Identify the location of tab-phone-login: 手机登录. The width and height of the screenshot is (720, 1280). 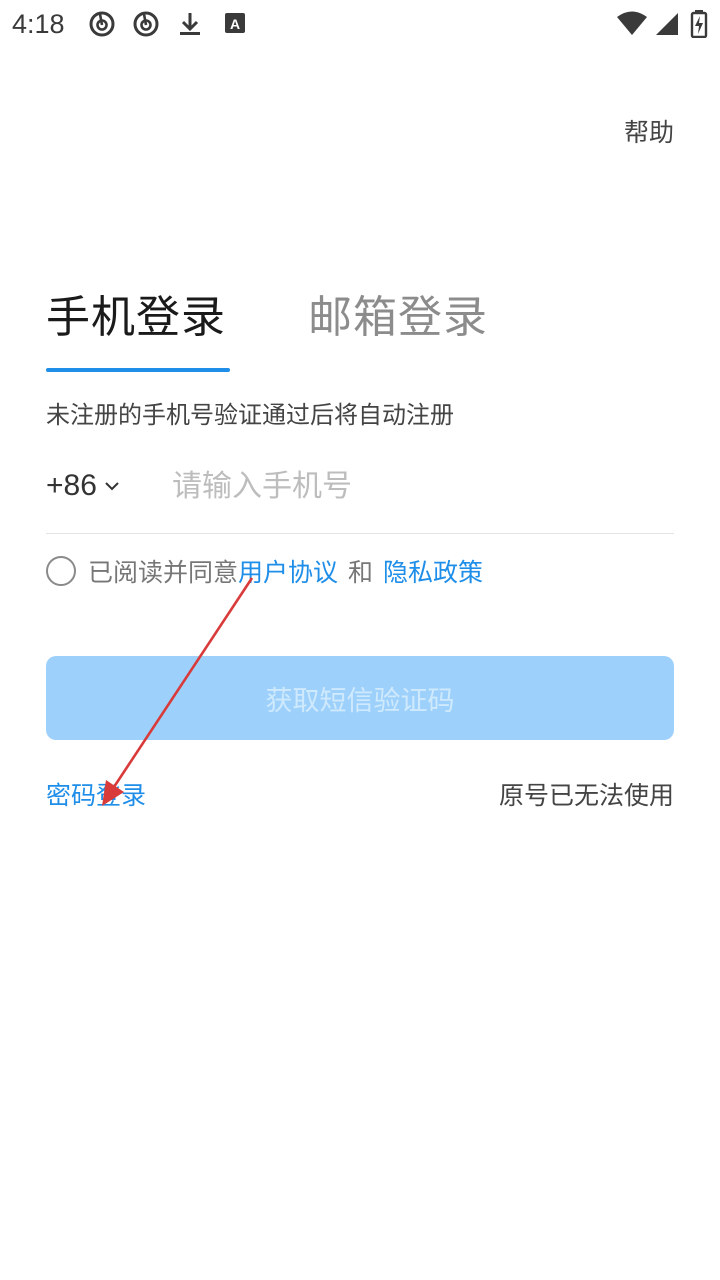
(136, 318).